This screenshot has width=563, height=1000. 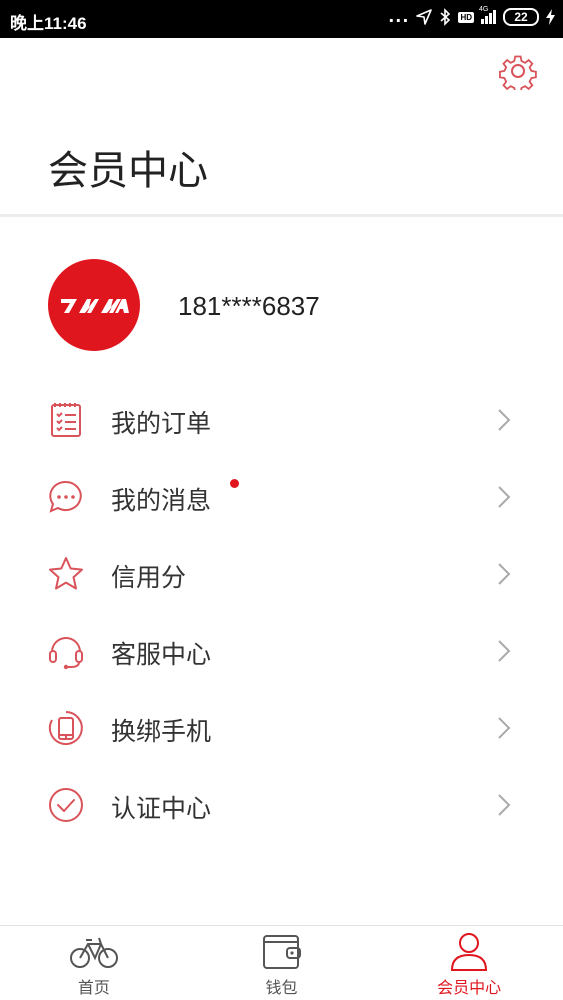 I want to click on unread-message-badge, so click(x=234, y=483).